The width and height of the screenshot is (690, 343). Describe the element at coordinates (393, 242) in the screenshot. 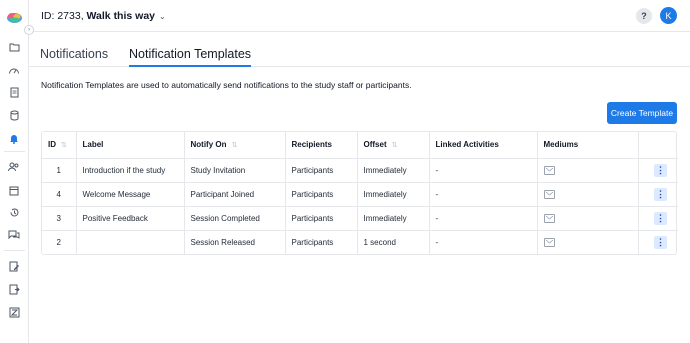

I see `cell-offset: 1 second` at that location.